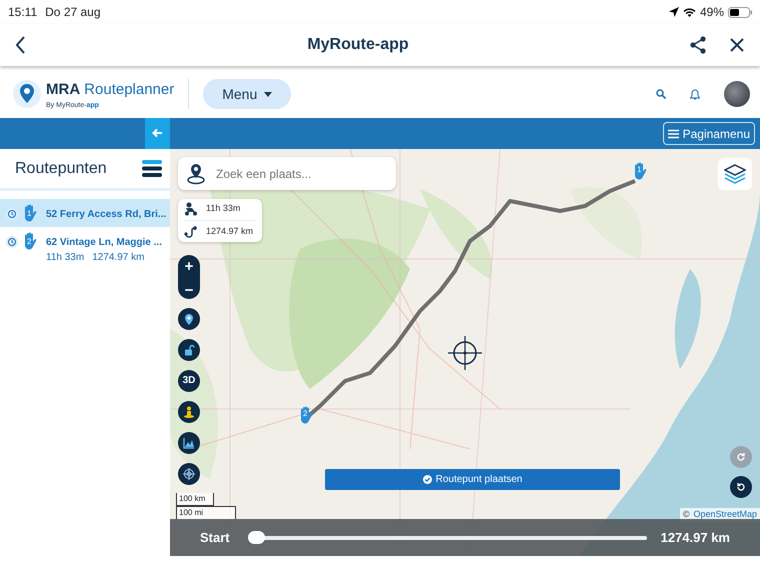 The image size is (760, 570). Describe the element at coordinates (465, 353) in the screenshot. I see `crosshair-icon` at that location.